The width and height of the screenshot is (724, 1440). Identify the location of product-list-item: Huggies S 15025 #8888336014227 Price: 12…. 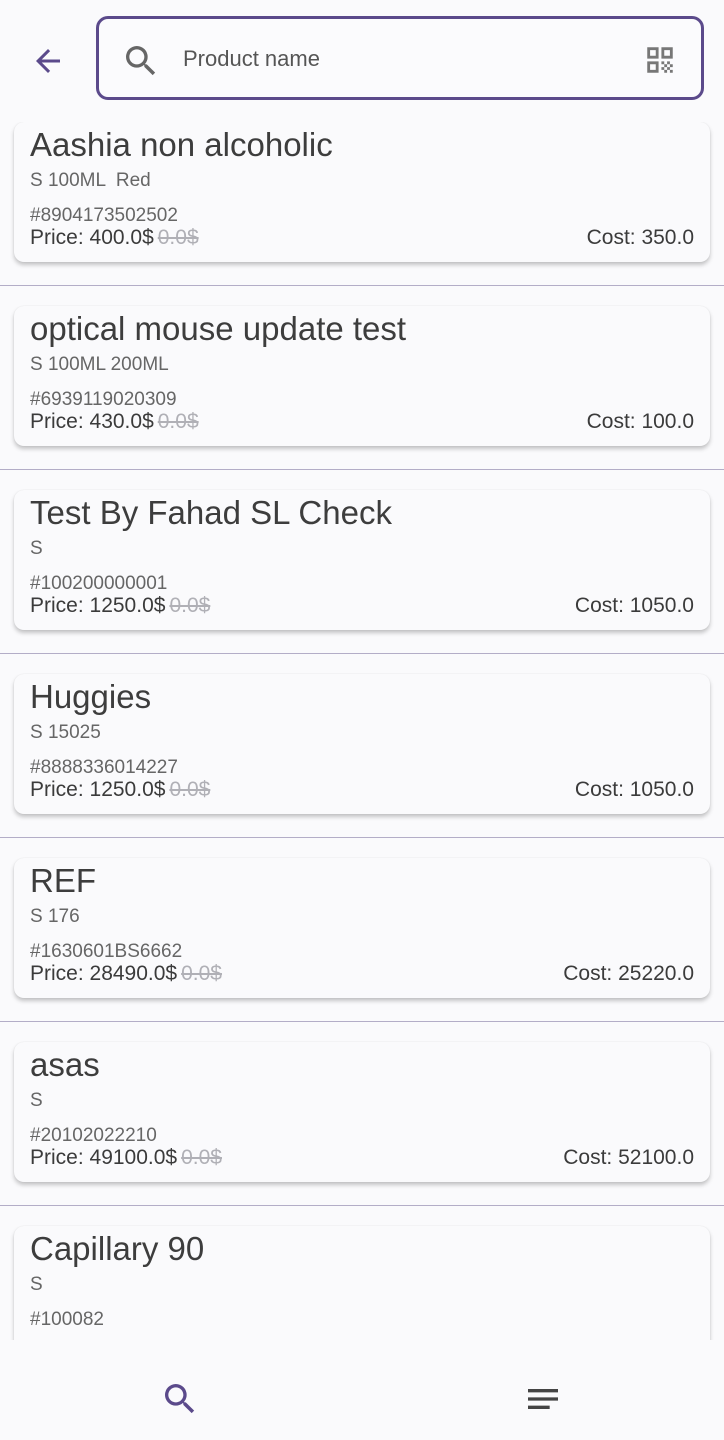
(362, 746).